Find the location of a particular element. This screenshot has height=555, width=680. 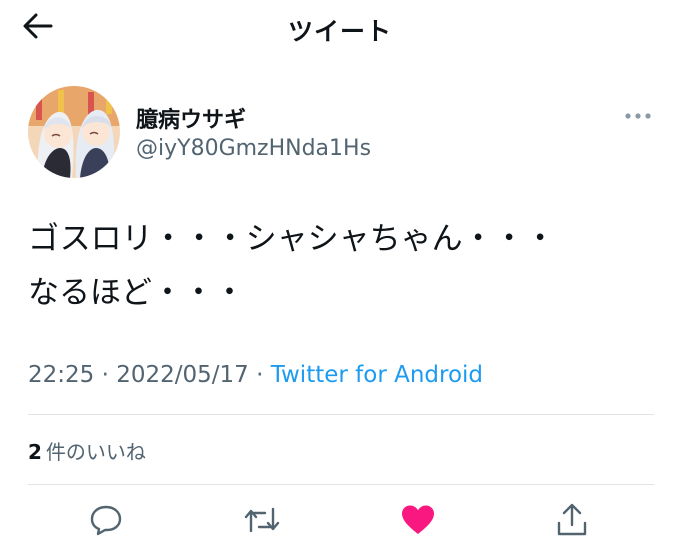

more-options-button is located at coordinates (638, 114).